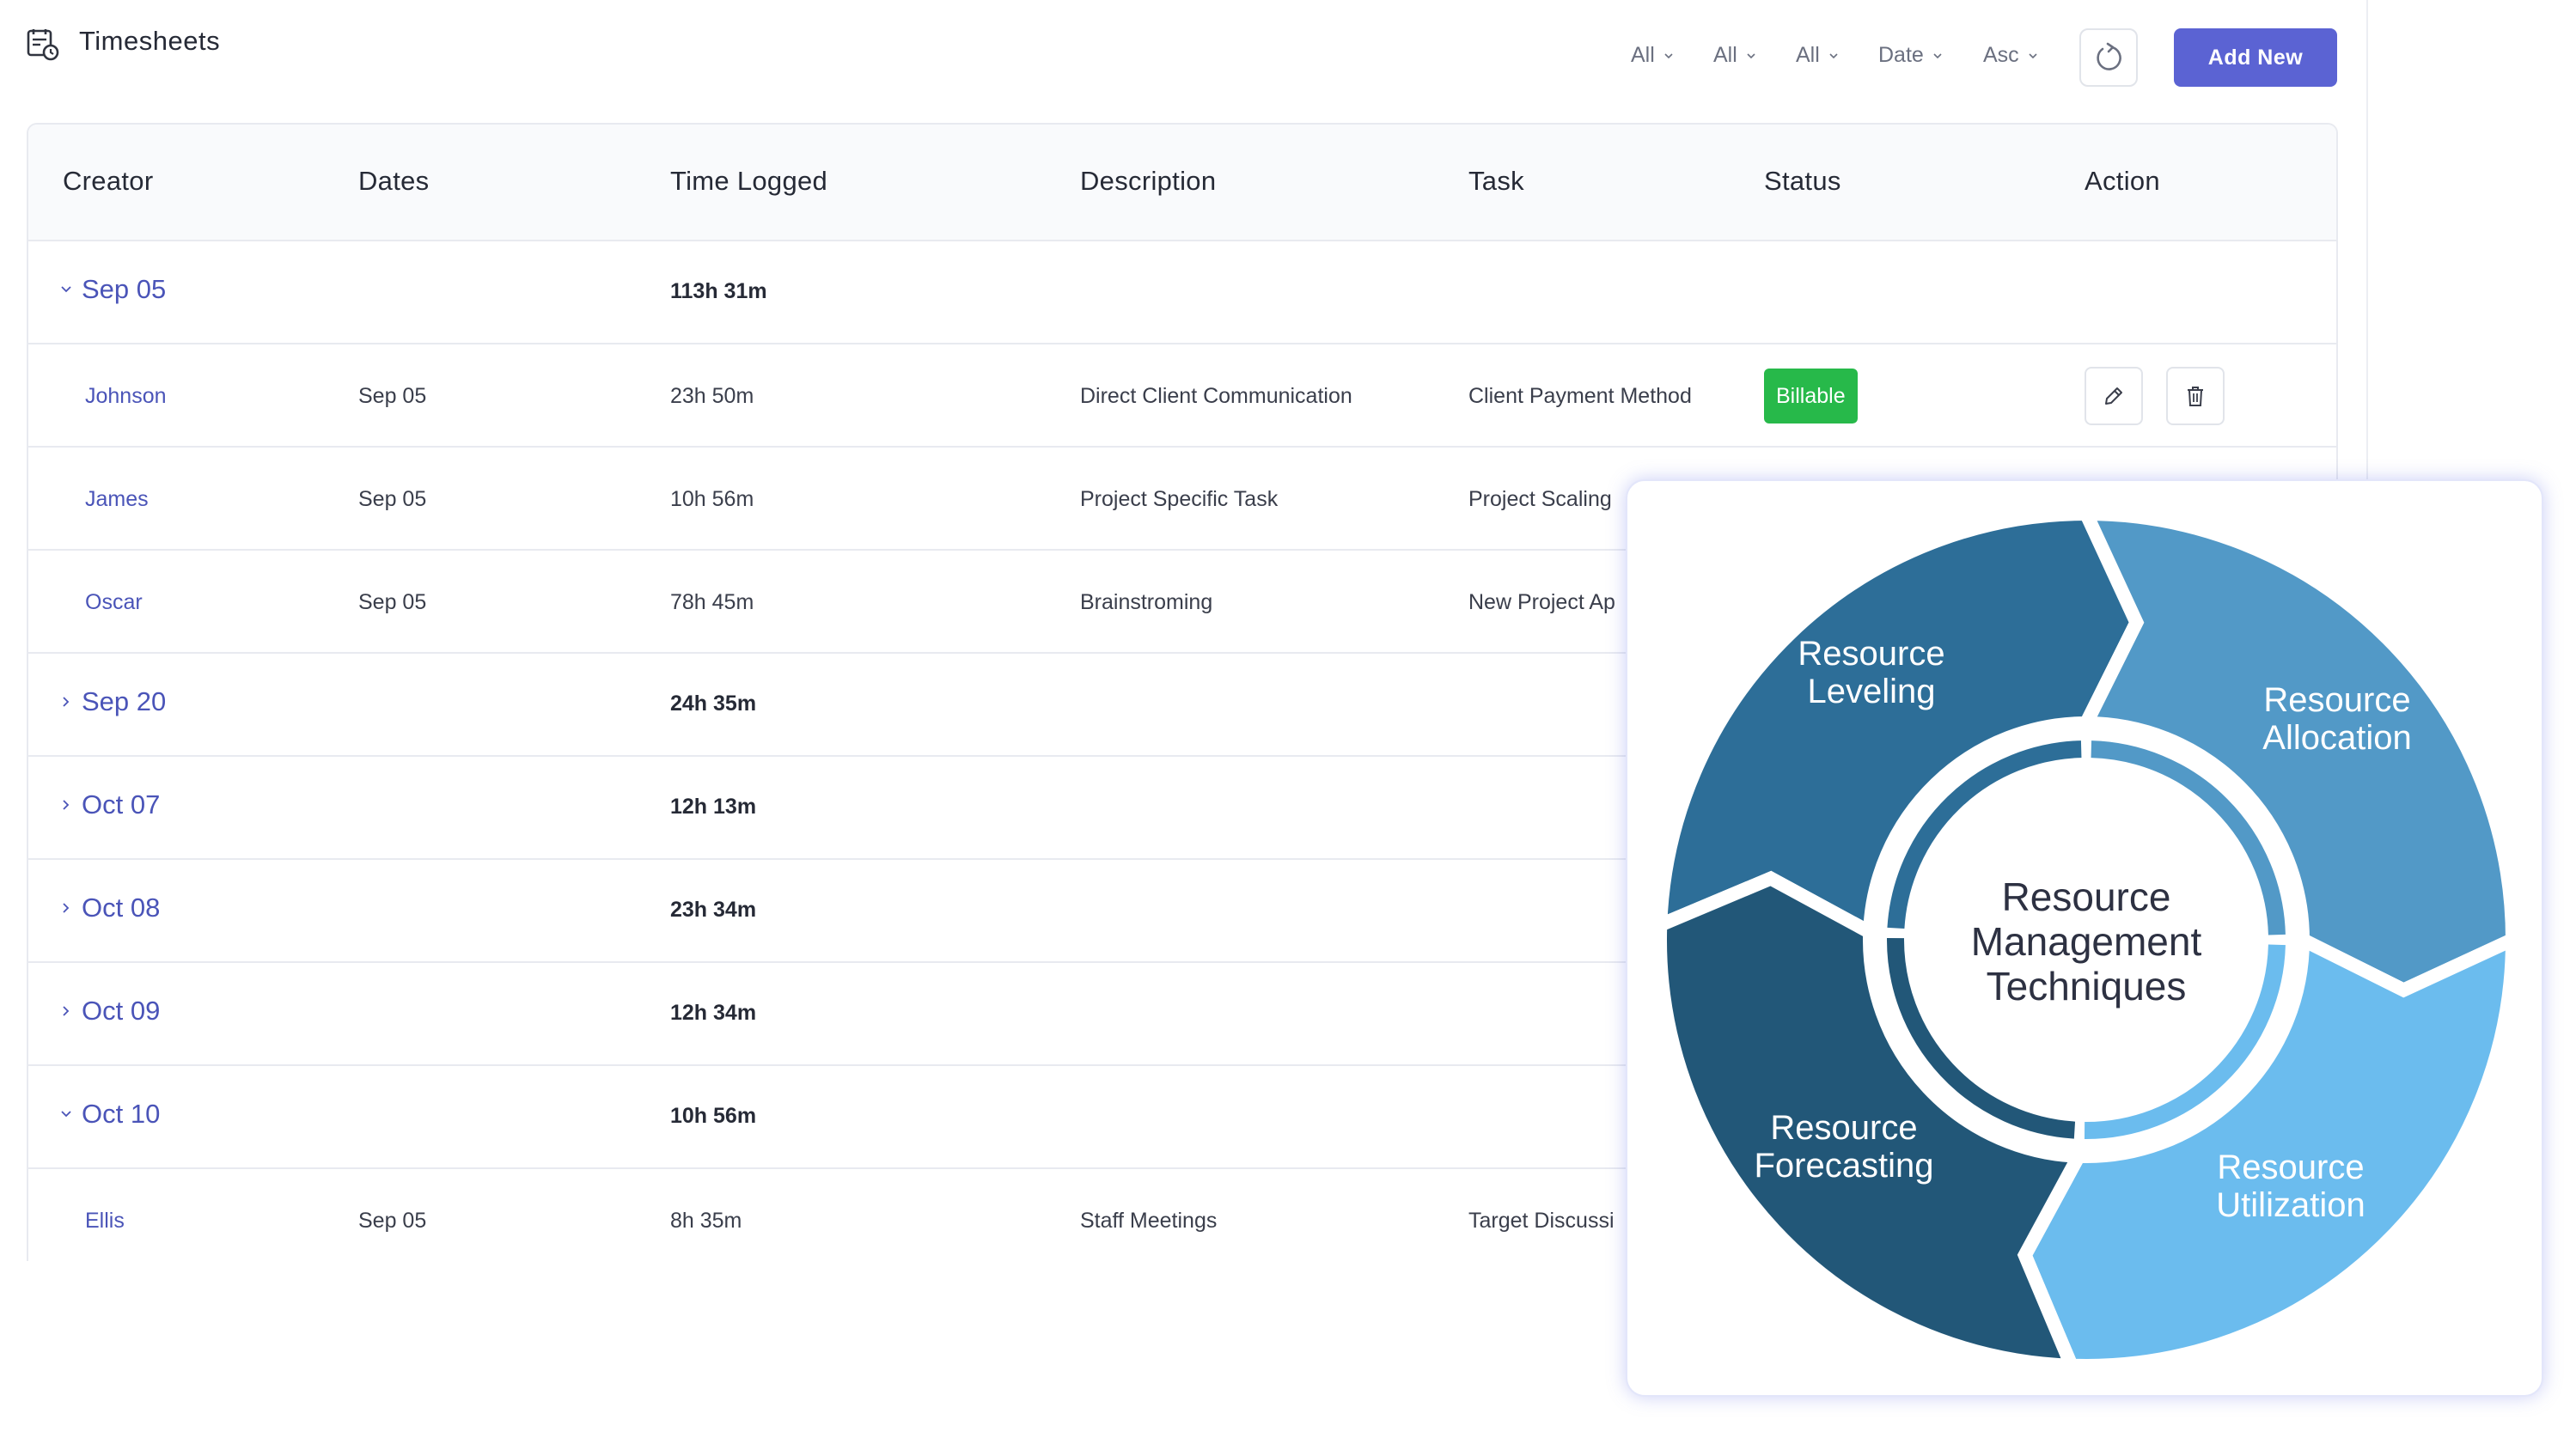  What do you see at coordinates (2087, 986) in the screenshot?
I see `center-label: Techniques` at bounding box center [2087, 986].